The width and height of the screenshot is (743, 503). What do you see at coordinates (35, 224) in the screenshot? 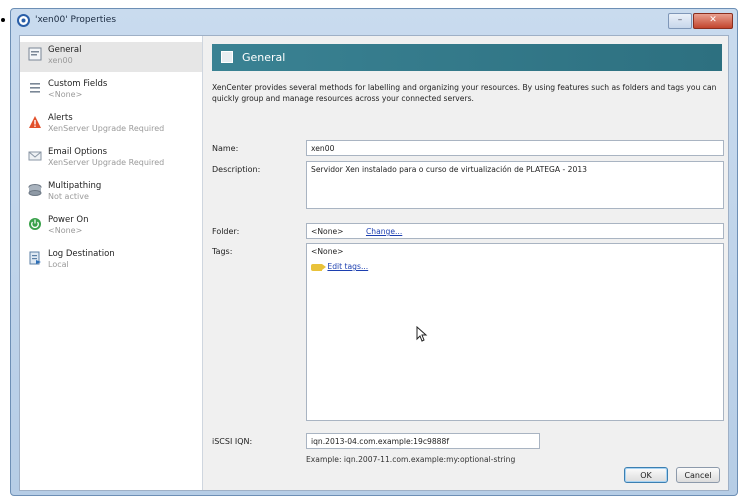
I see `power-on-icon` at bounding box center [35, 224].